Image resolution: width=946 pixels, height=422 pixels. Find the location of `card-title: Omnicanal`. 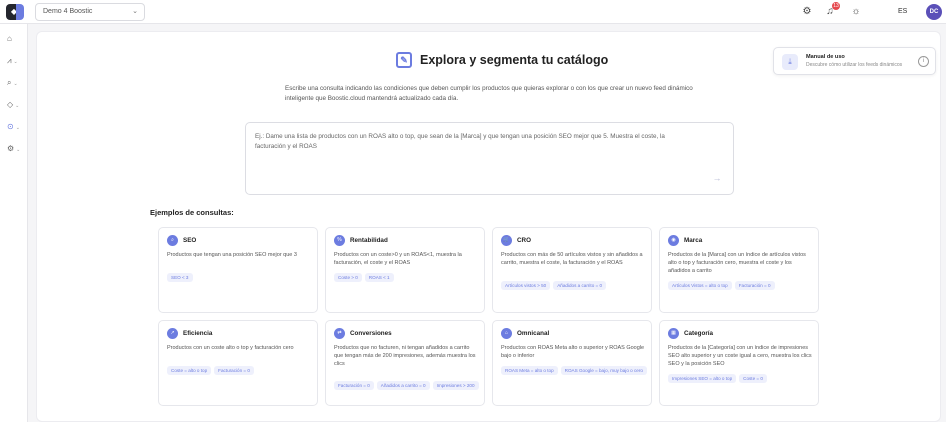

card-title: Omnicanal is located at coordinates (533, 333).